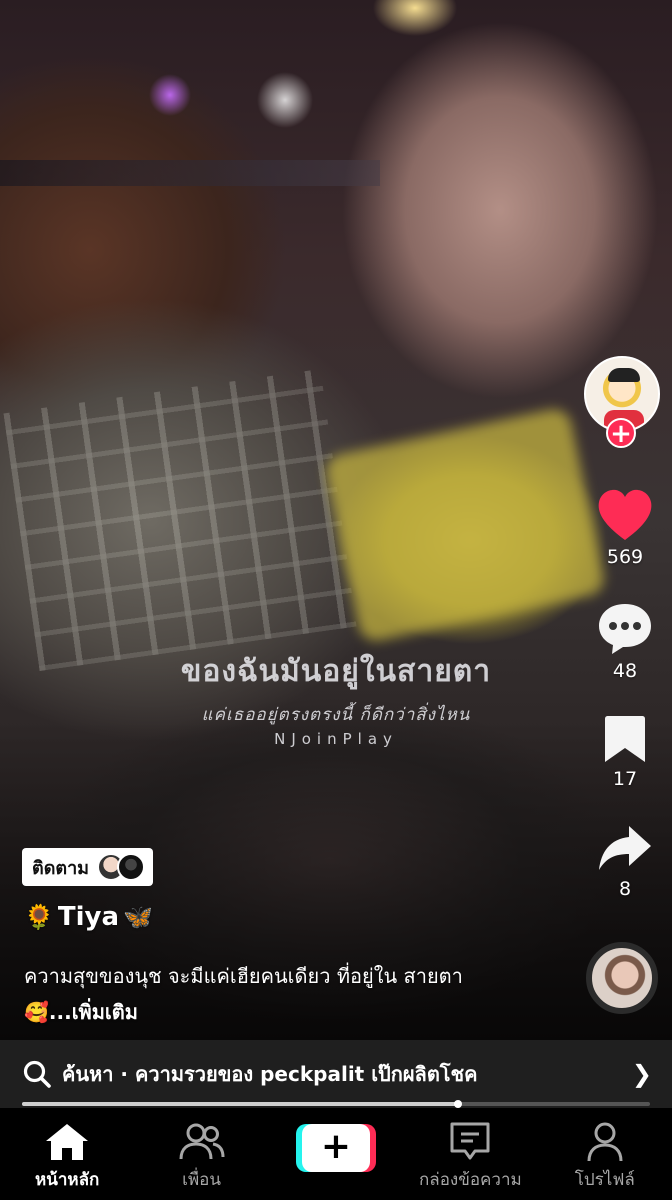 This screenshot has width=672, height=1200. I want to click on username-text: Tiya, so click(88, 917).